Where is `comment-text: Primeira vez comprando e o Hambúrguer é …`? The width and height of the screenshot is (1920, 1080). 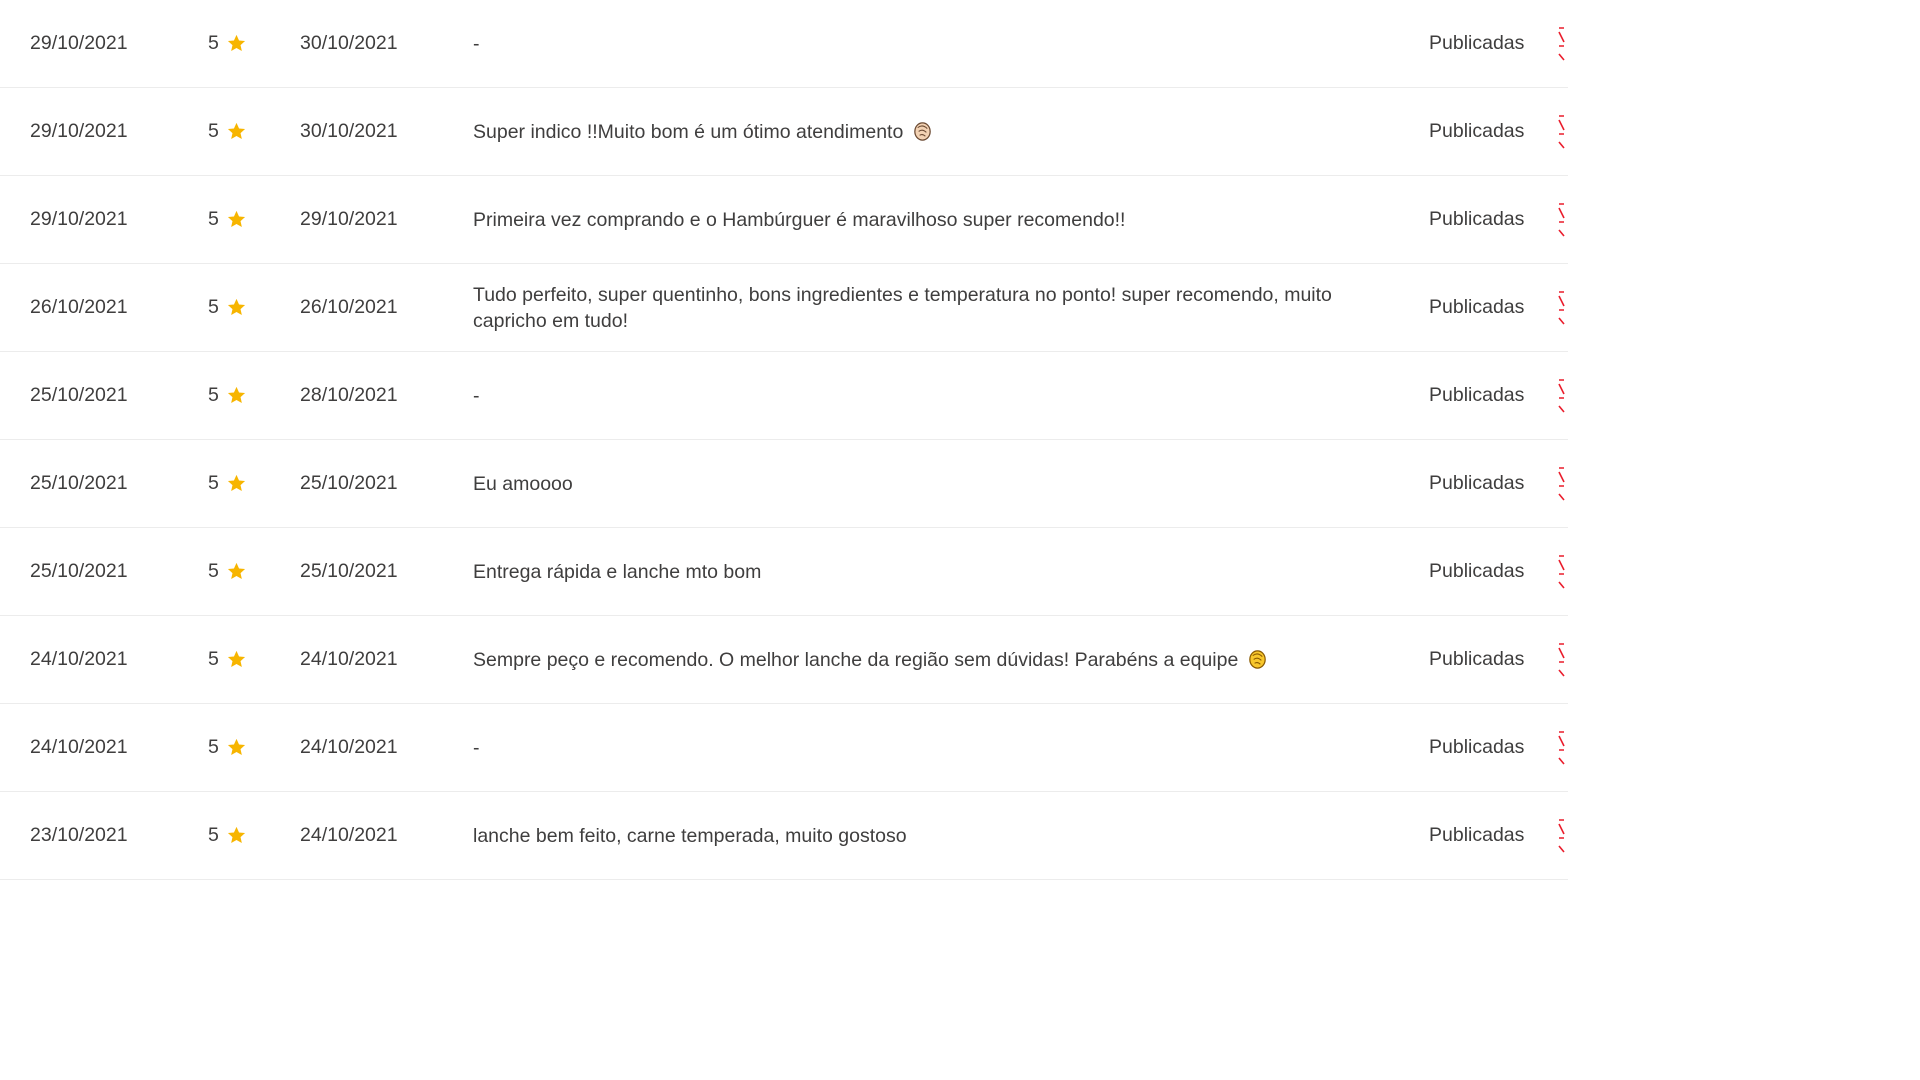
comment-text: Primeira vez comprando e o Hambúrguer é … is located at coordinates (799, 219).